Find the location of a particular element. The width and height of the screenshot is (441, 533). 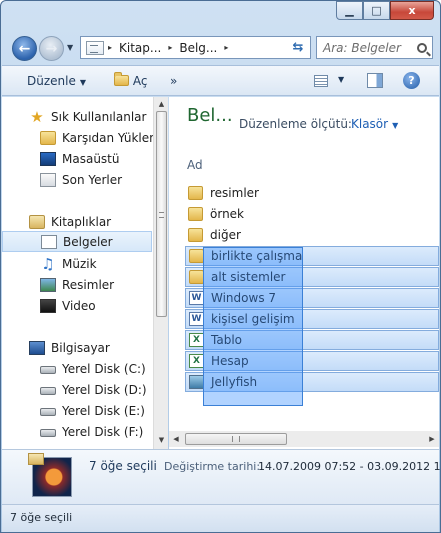

nav-item-desktop: Masaüstü is located at coordinates (77, 158).